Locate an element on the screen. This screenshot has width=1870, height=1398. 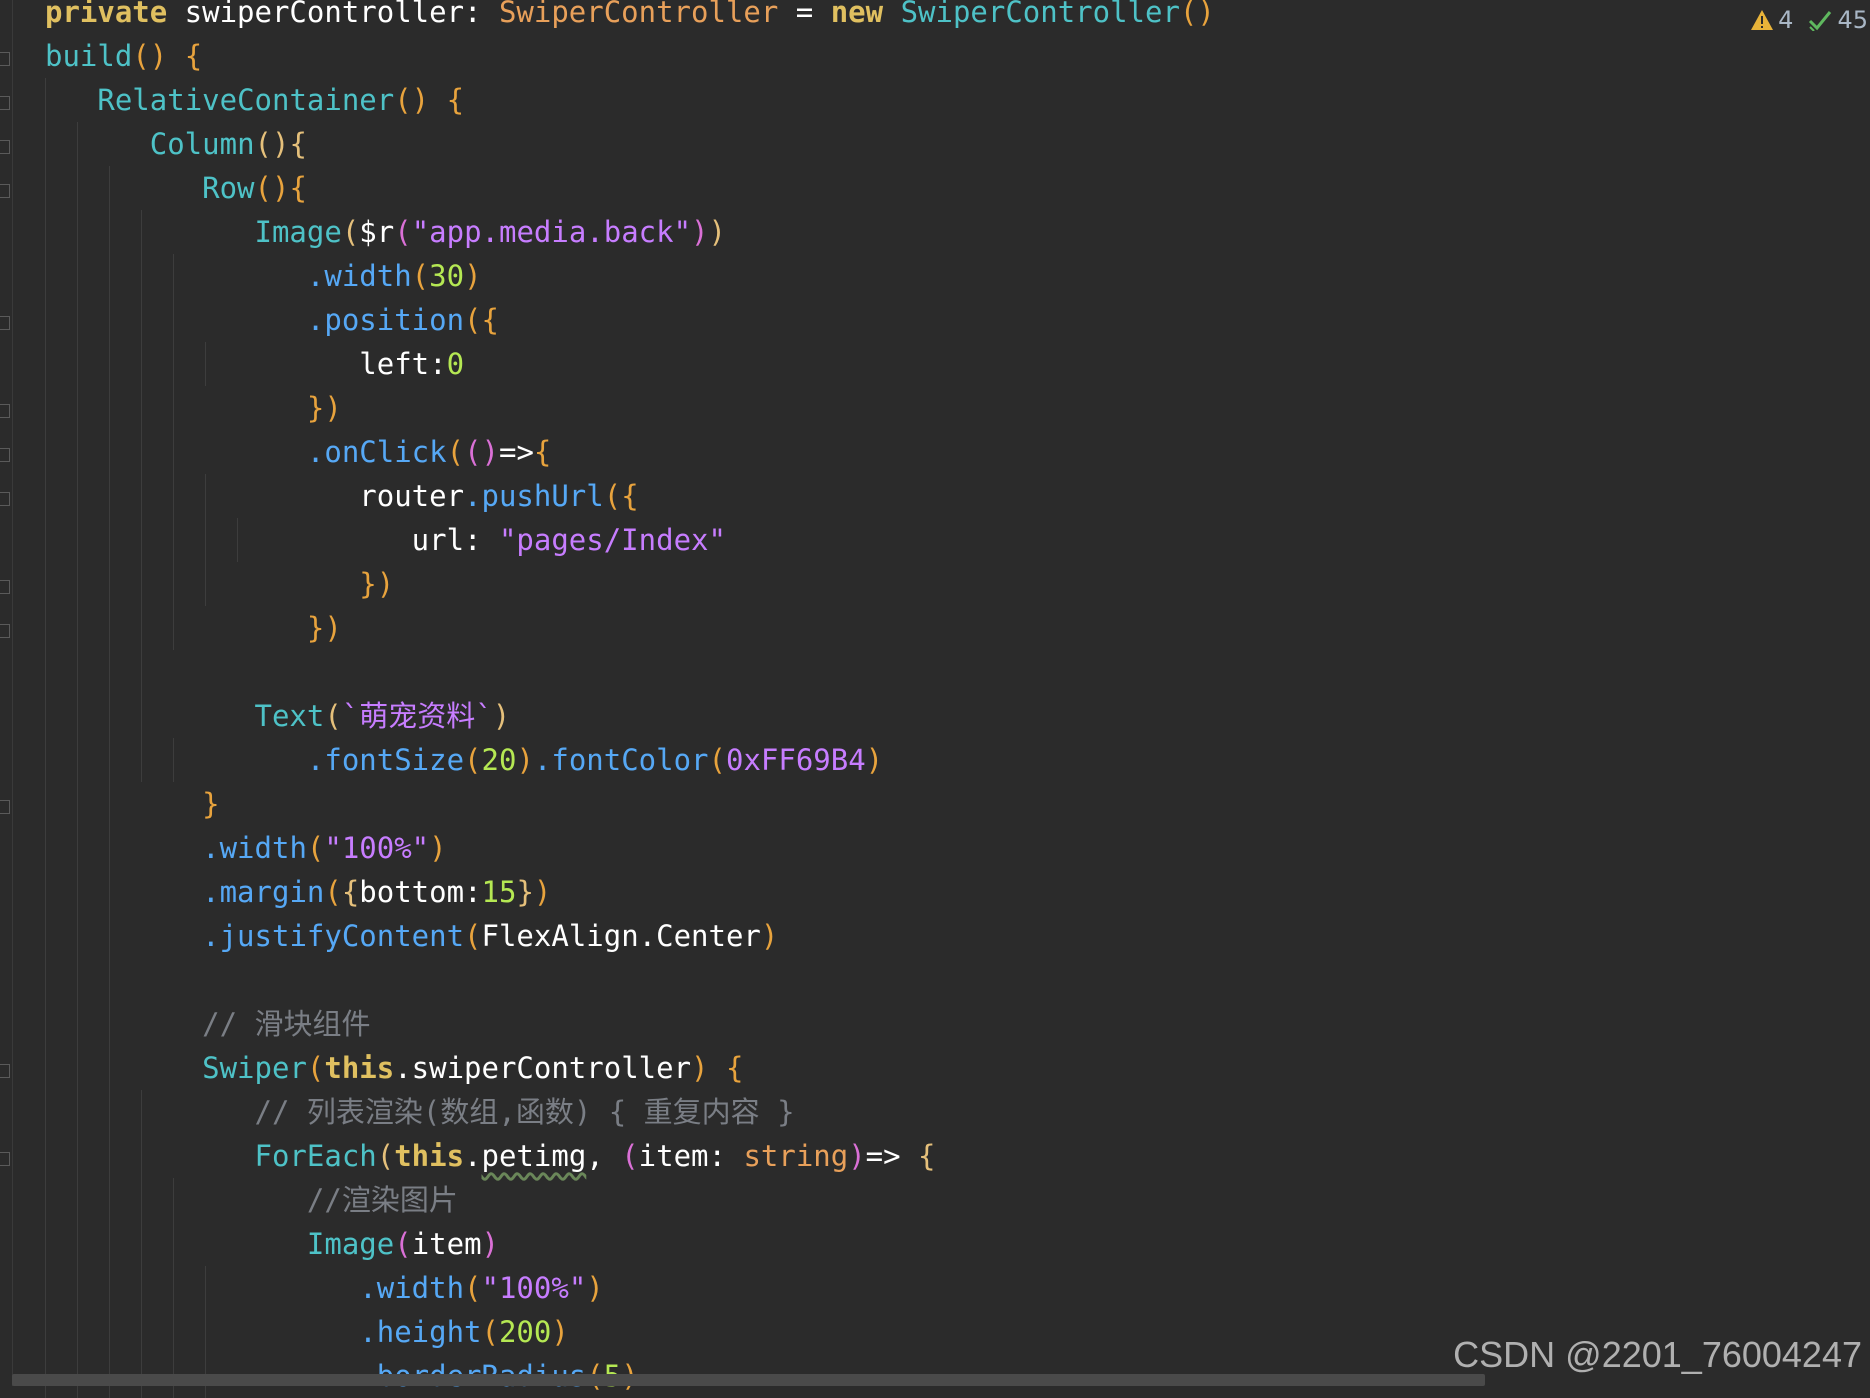
watermark: CSDN @2201_76004247 is located at coordinates (1657, 1354).